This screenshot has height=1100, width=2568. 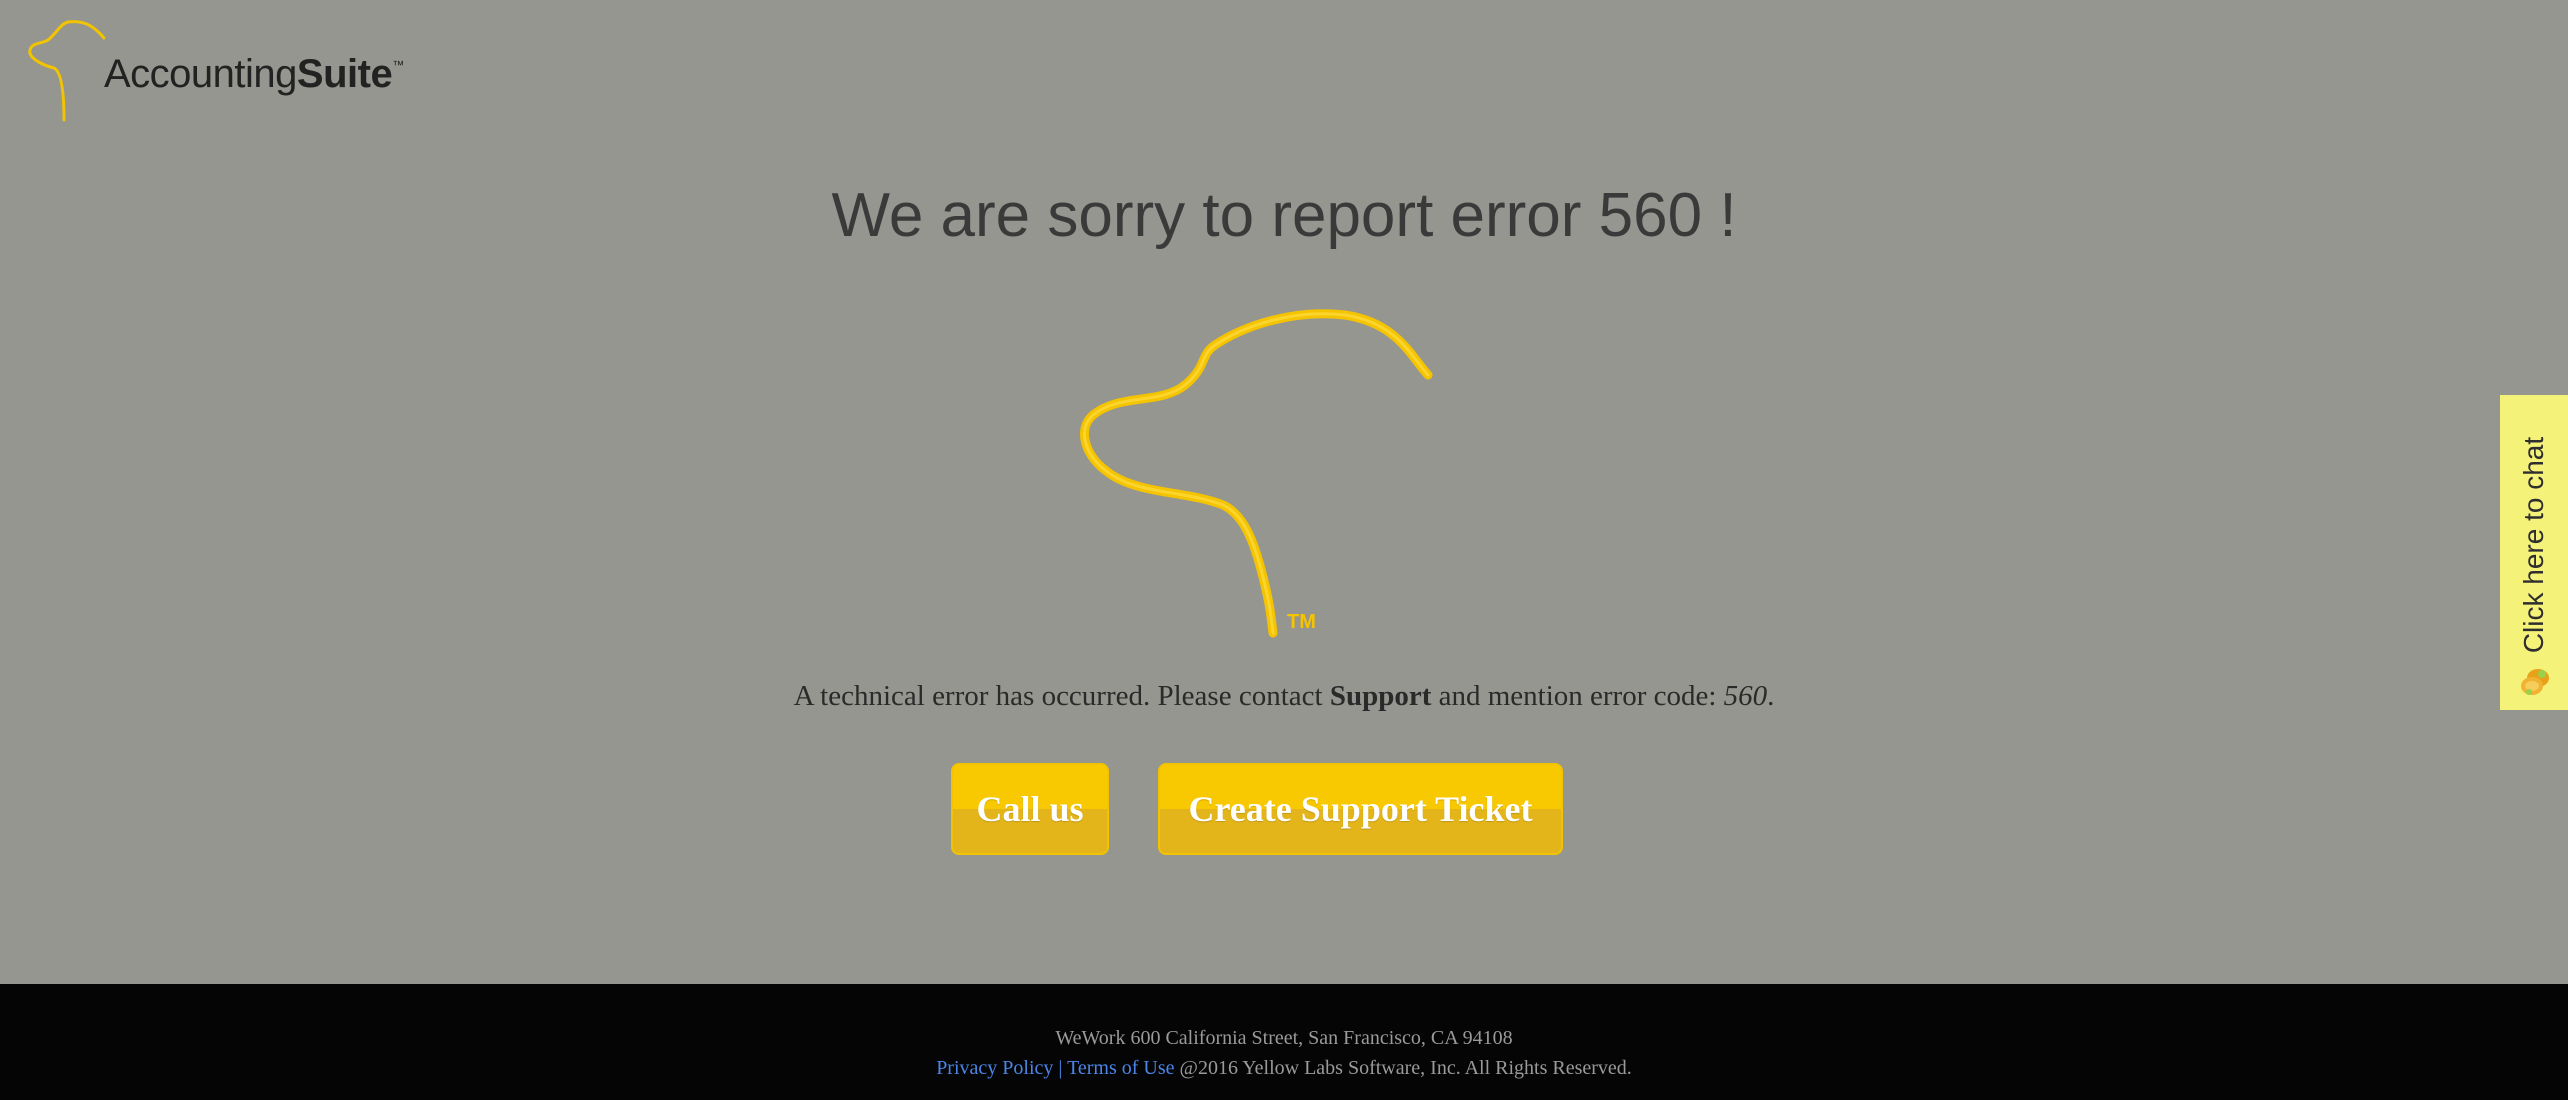 I want to click on logo-name-bold: Suite, so click(x=344, y=74).